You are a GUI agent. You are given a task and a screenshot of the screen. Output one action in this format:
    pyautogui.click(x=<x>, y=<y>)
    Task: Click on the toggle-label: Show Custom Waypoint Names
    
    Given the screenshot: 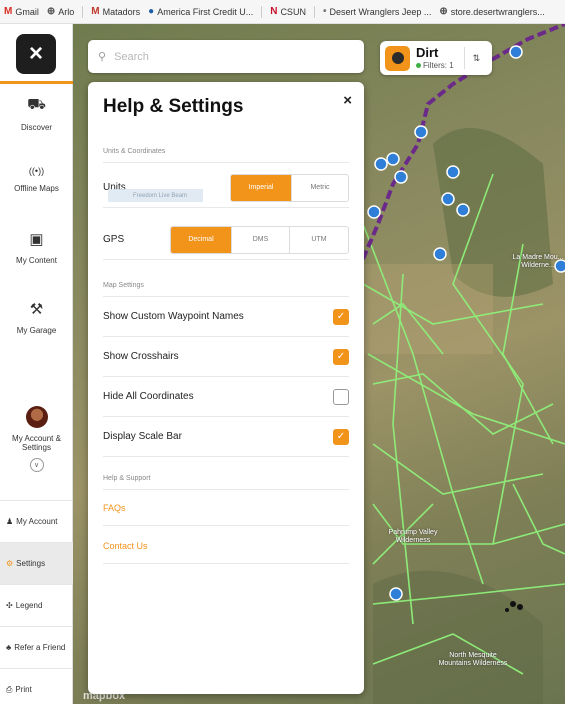 What is the action you would take?
    pyautogui.click(x=173, y=316)
    